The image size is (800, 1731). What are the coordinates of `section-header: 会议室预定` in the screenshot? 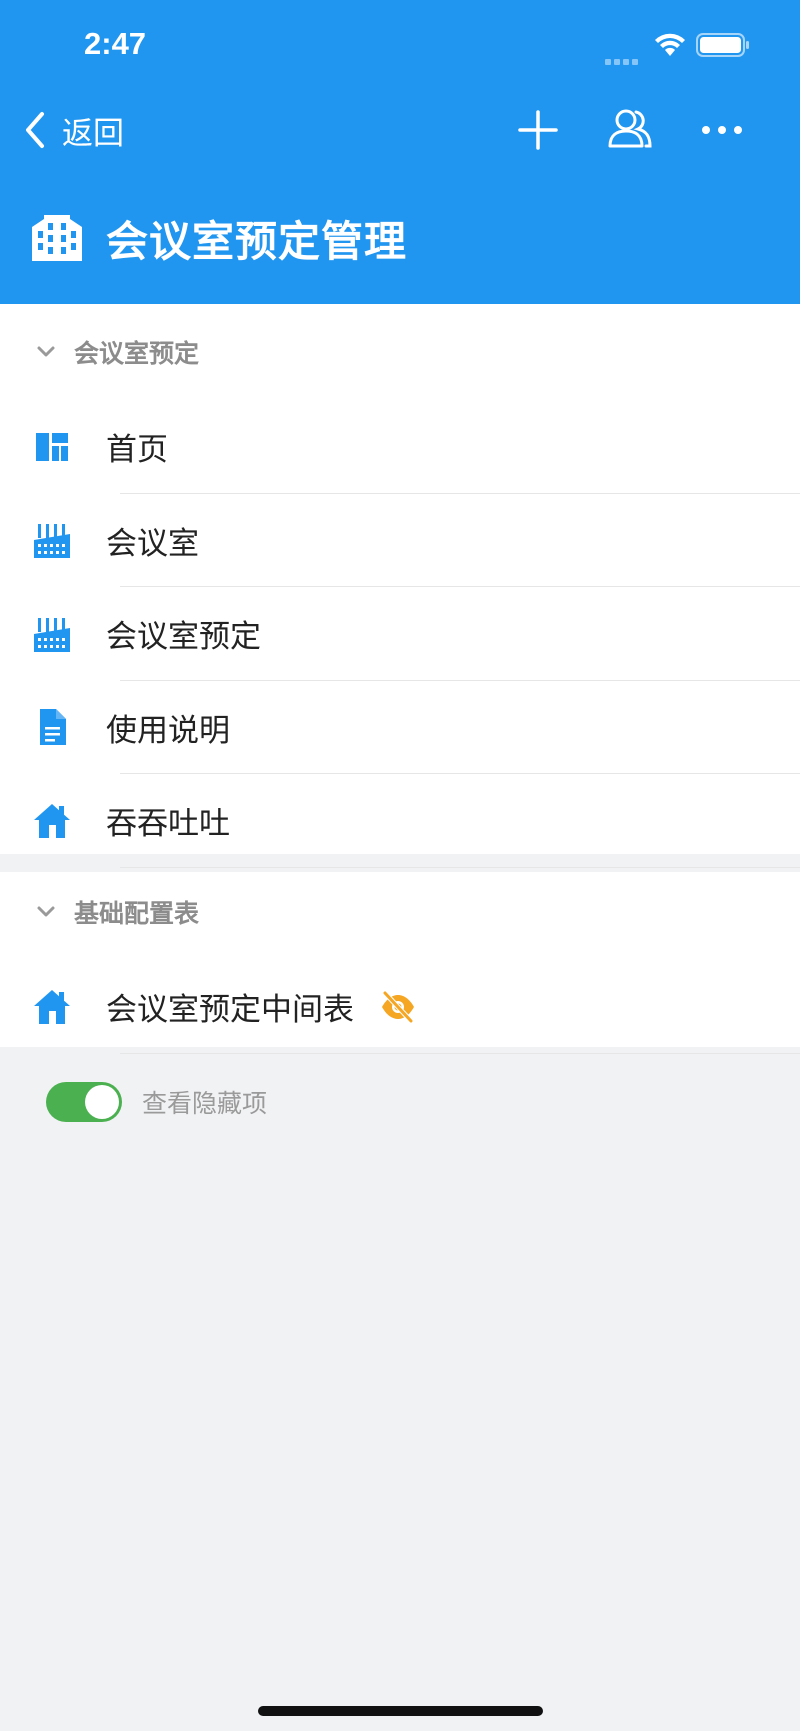 It's located at (400, 352).